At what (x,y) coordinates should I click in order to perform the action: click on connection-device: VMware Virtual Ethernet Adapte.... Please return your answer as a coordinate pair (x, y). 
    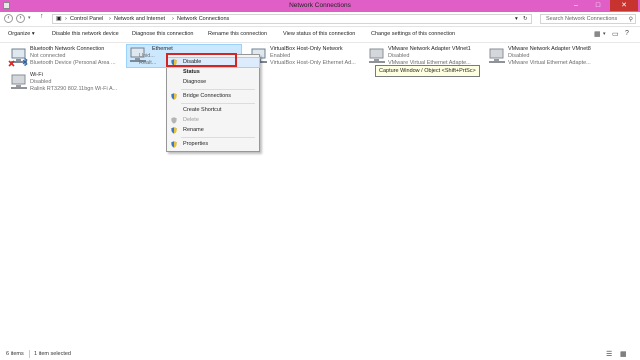
    Looking at the image, I should click on (549, 63).